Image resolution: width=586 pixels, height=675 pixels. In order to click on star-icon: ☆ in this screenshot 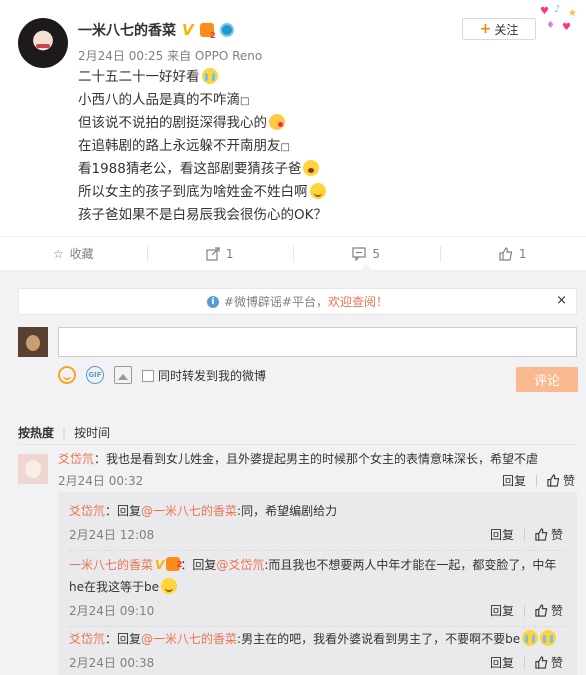, I will do `click(58, 253)`.